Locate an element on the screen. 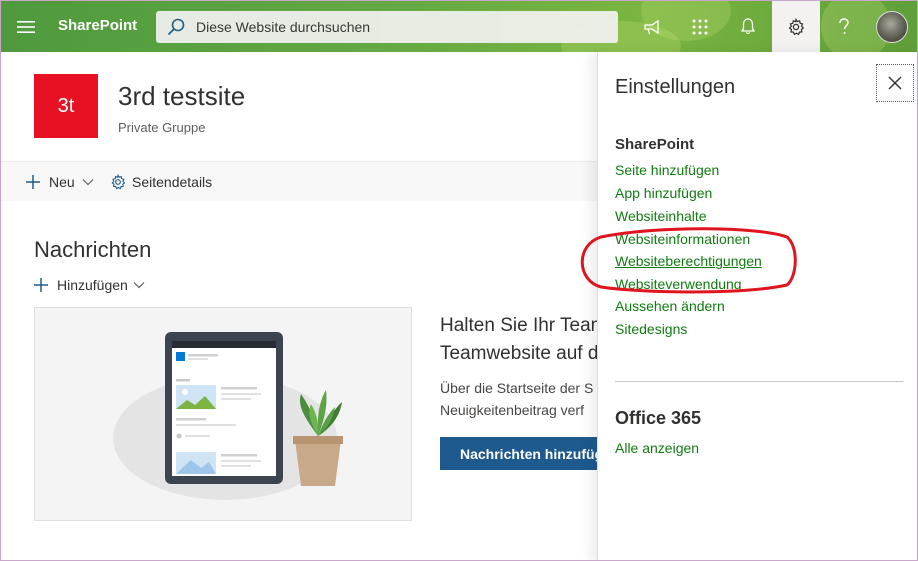 The image size is (918, 561). megaphone-icon is located at coordinates (652, 26).